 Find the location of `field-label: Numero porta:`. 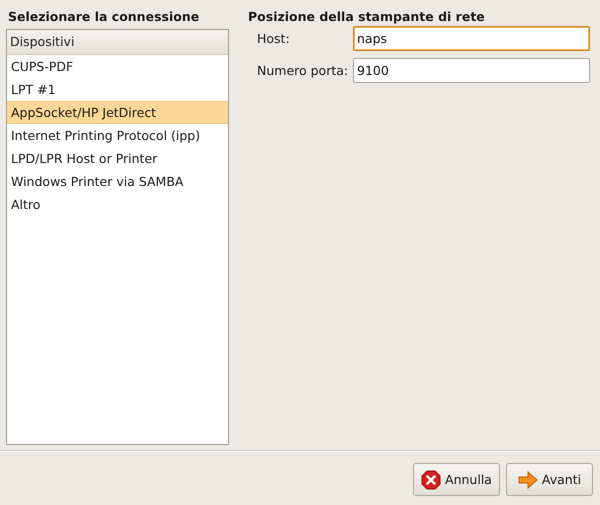

field-label: Numero porta: is located at coordinates (303, 70).